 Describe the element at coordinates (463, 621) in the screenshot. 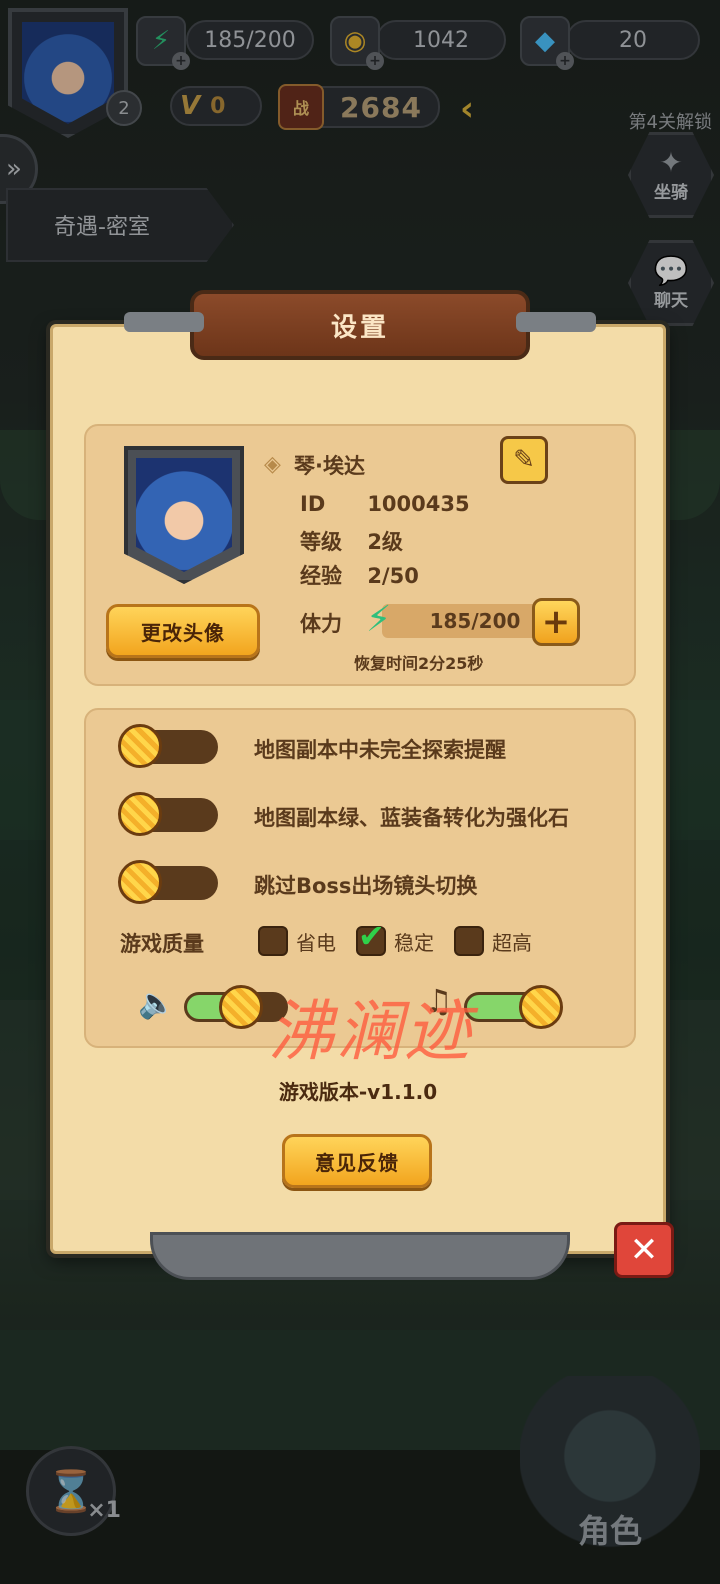

I see `stamina-value: 185/200` at that location.